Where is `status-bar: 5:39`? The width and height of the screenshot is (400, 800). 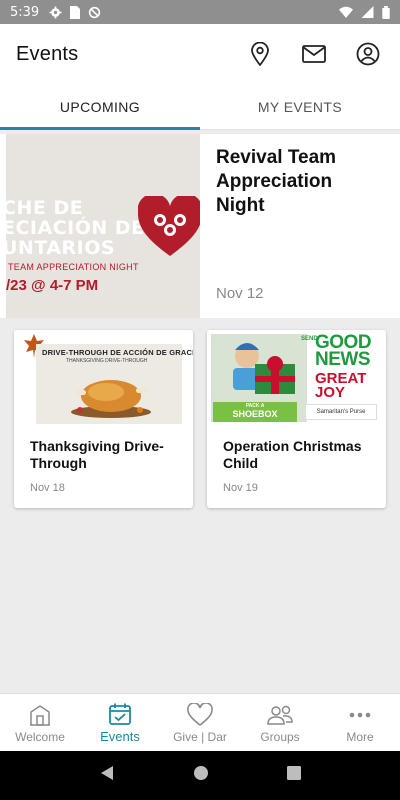 status-bar: 5:39 is located at coordinates (200, 12).